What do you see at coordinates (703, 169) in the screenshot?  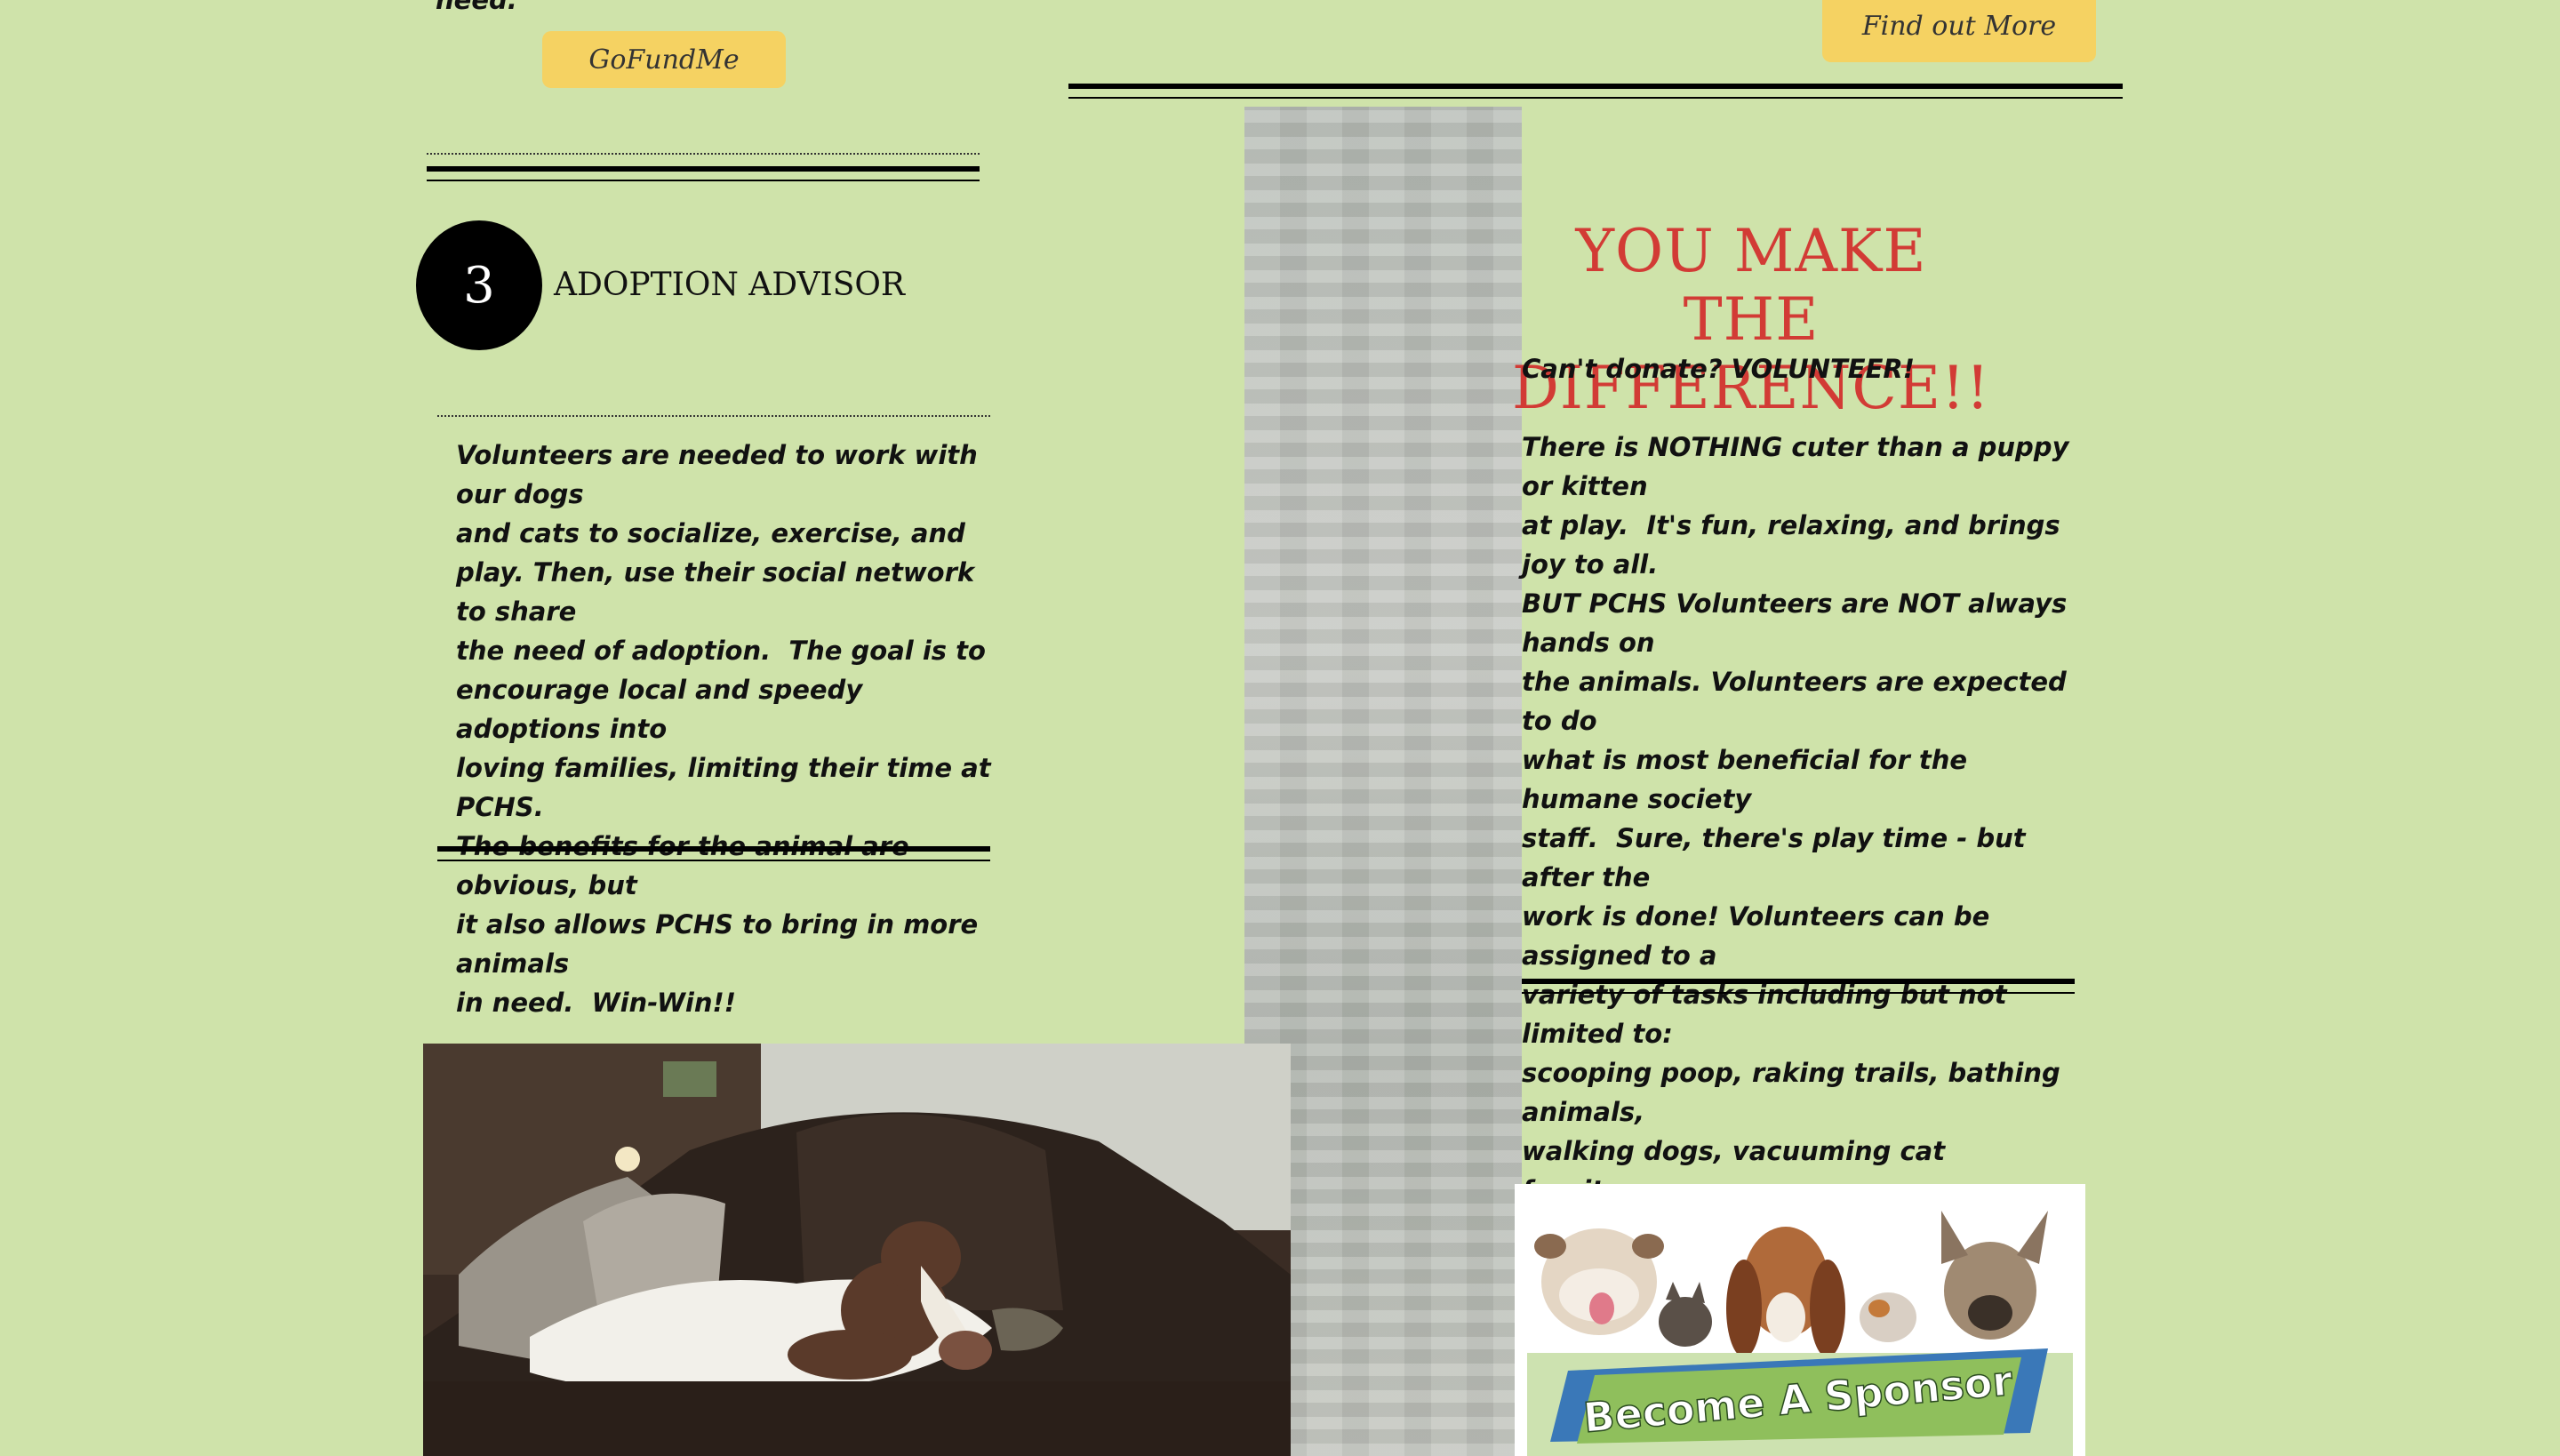 I see `divider-left-upper` at bounding box center [703, 169].